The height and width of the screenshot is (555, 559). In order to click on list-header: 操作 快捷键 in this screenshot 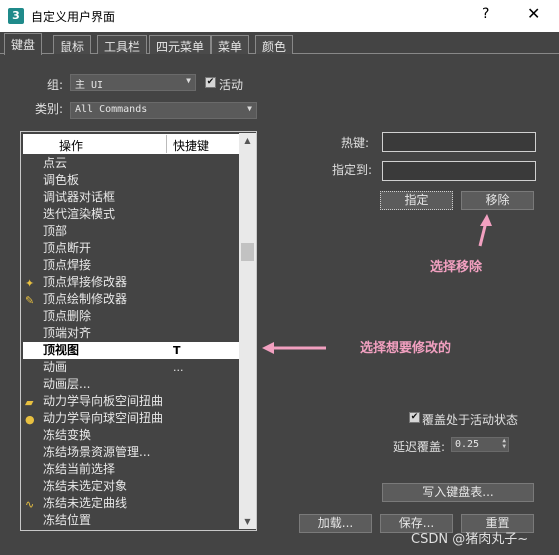, I will do `click(131, 144)`.